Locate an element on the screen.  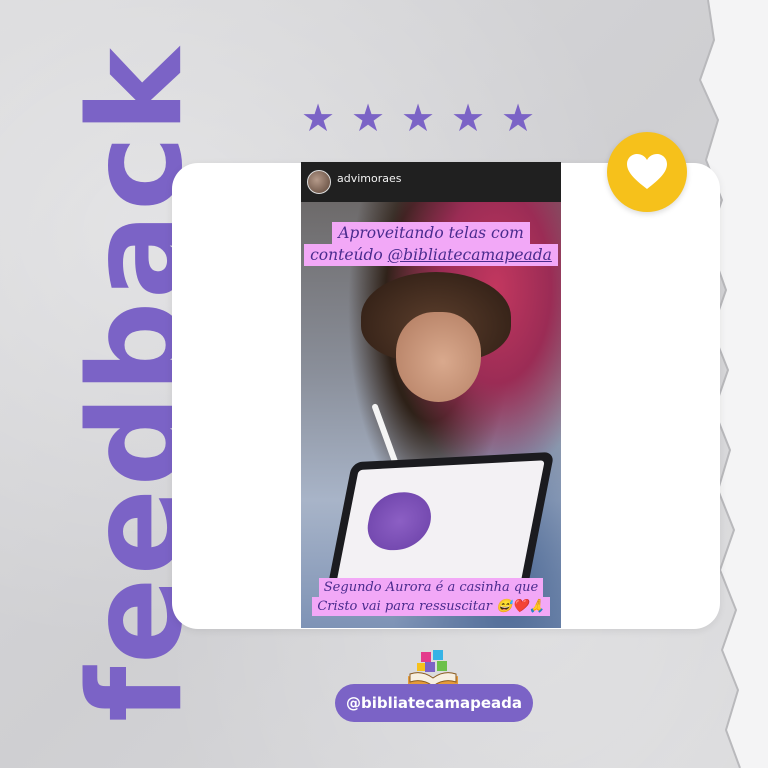
star-rating: ★ ★ ★ ★ ★ is located at coordinates (418, 118).